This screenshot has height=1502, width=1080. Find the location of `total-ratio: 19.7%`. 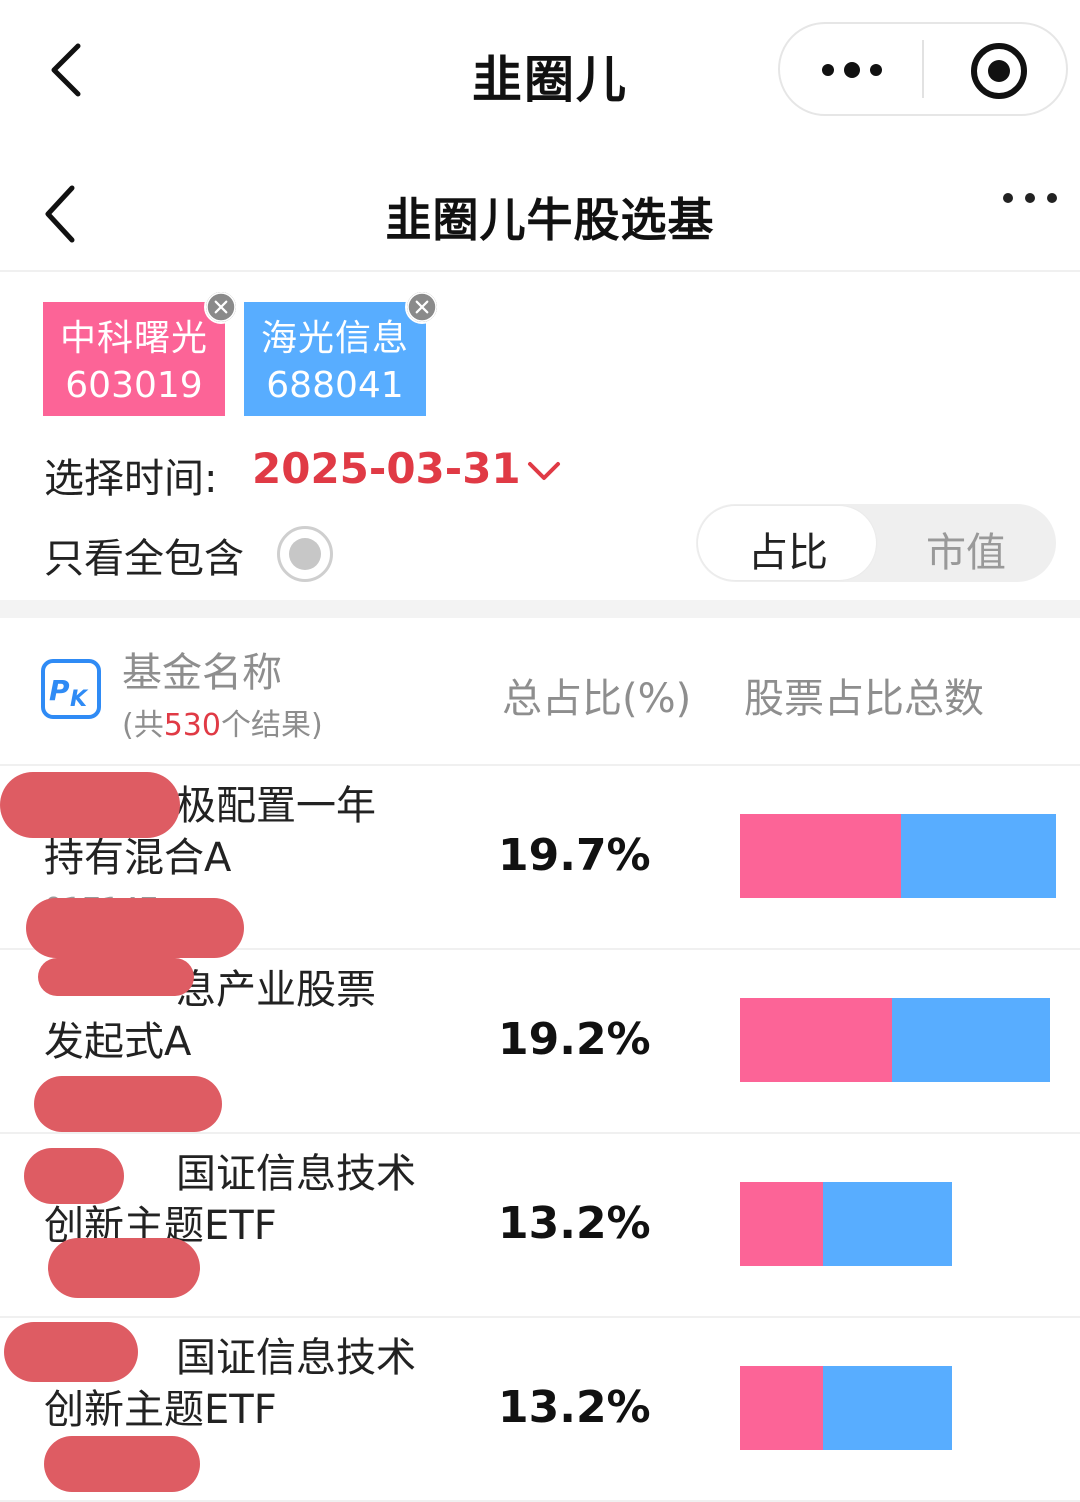

total-ratio: 19.7% is located at coordinates (574, 855).